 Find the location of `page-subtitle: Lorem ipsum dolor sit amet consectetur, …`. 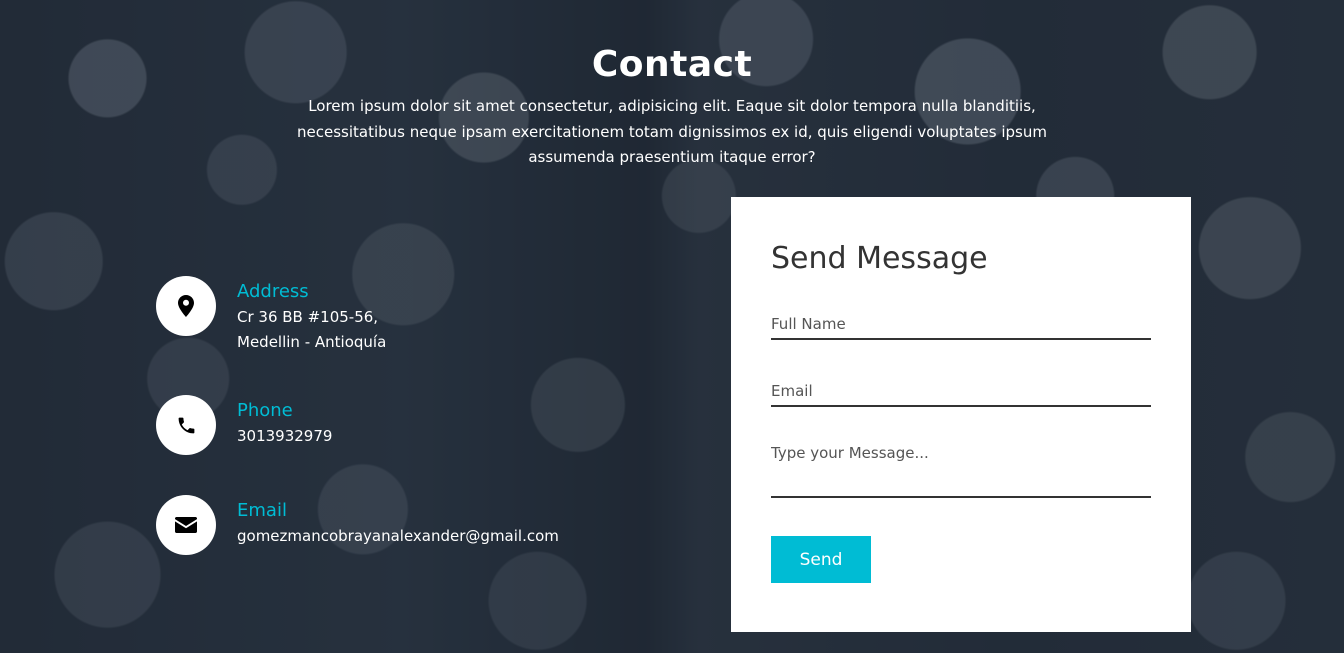

page-subtitle: Lorem ipsum dolor sit amet consectetur, … is located at coordinates (672, 131).